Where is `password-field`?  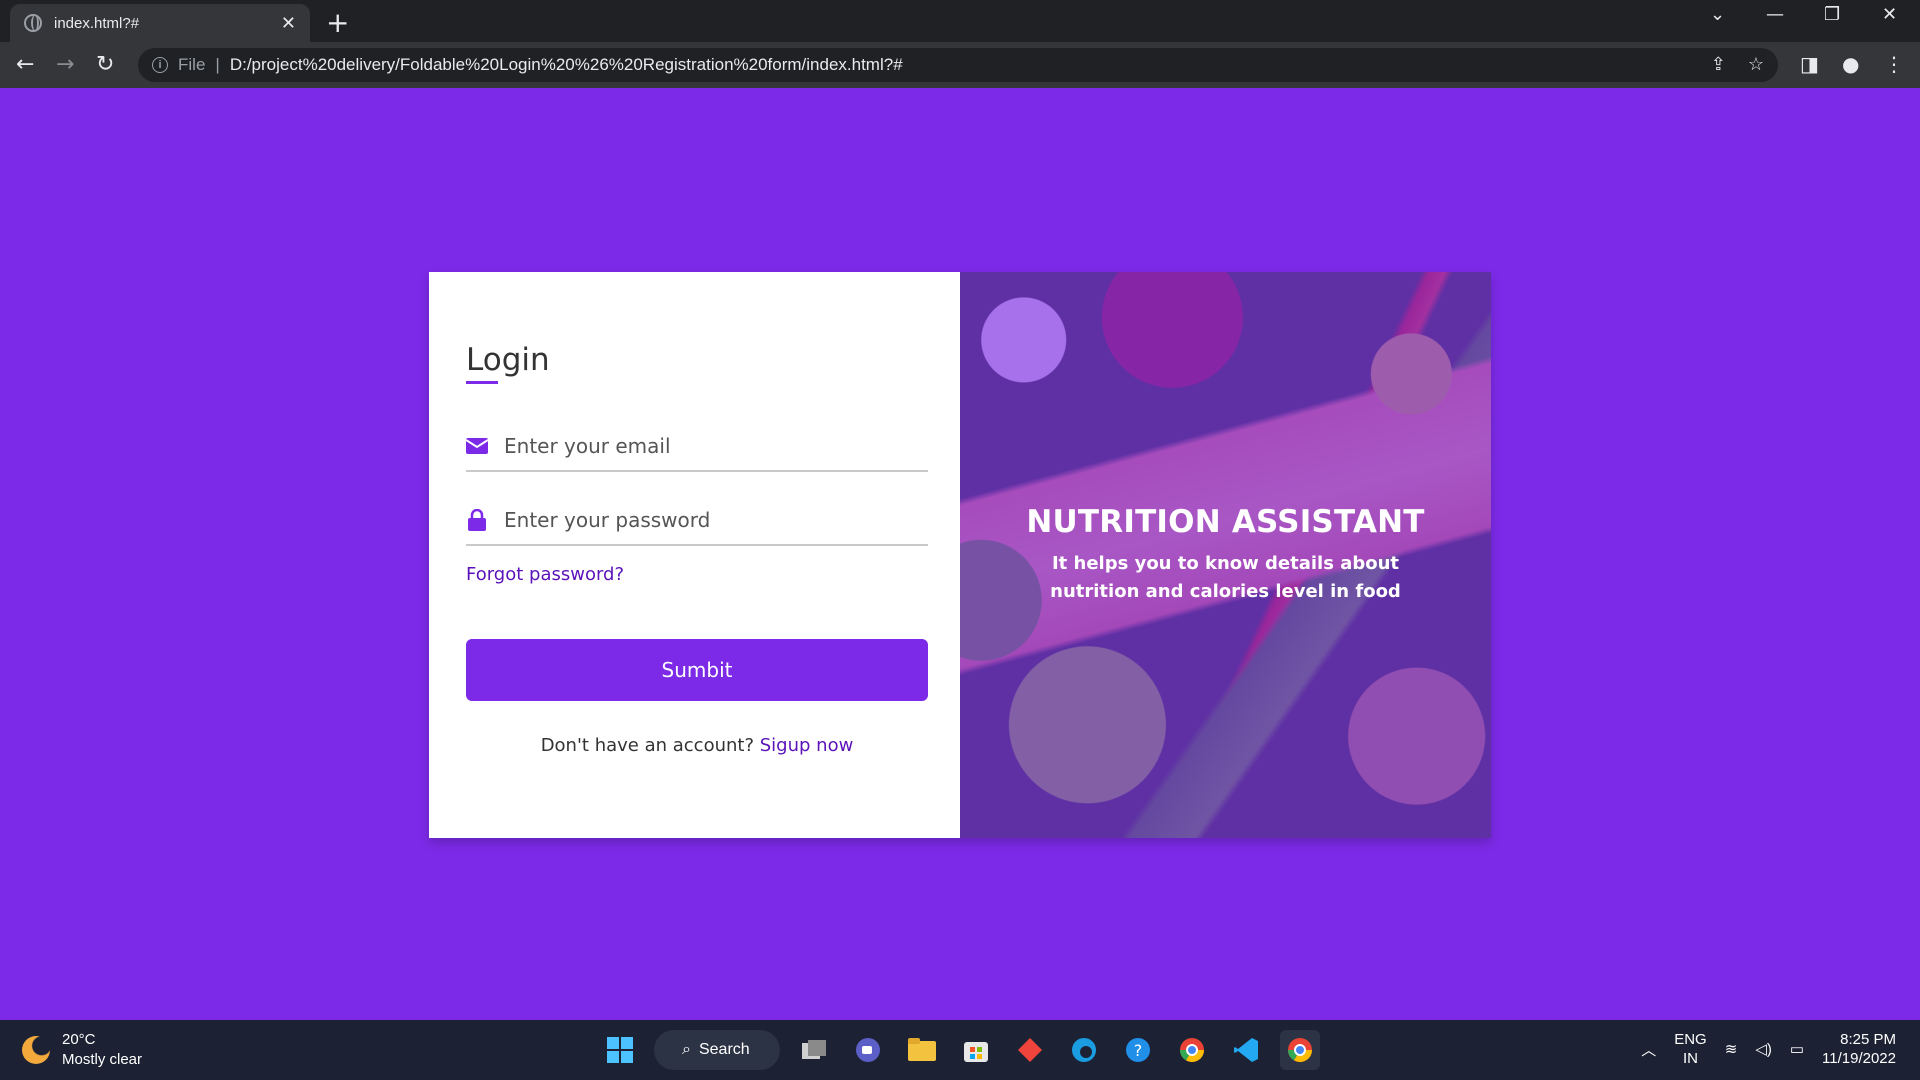
password-field is located at coordinates (697, 521).